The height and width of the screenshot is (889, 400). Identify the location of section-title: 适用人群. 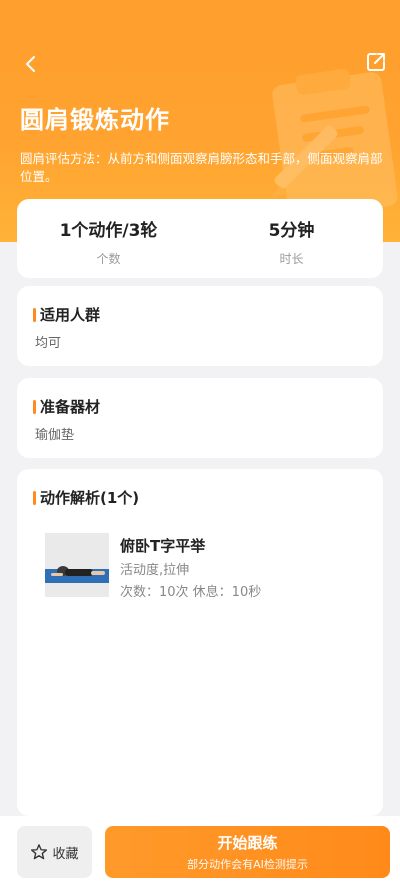
(66, 314).